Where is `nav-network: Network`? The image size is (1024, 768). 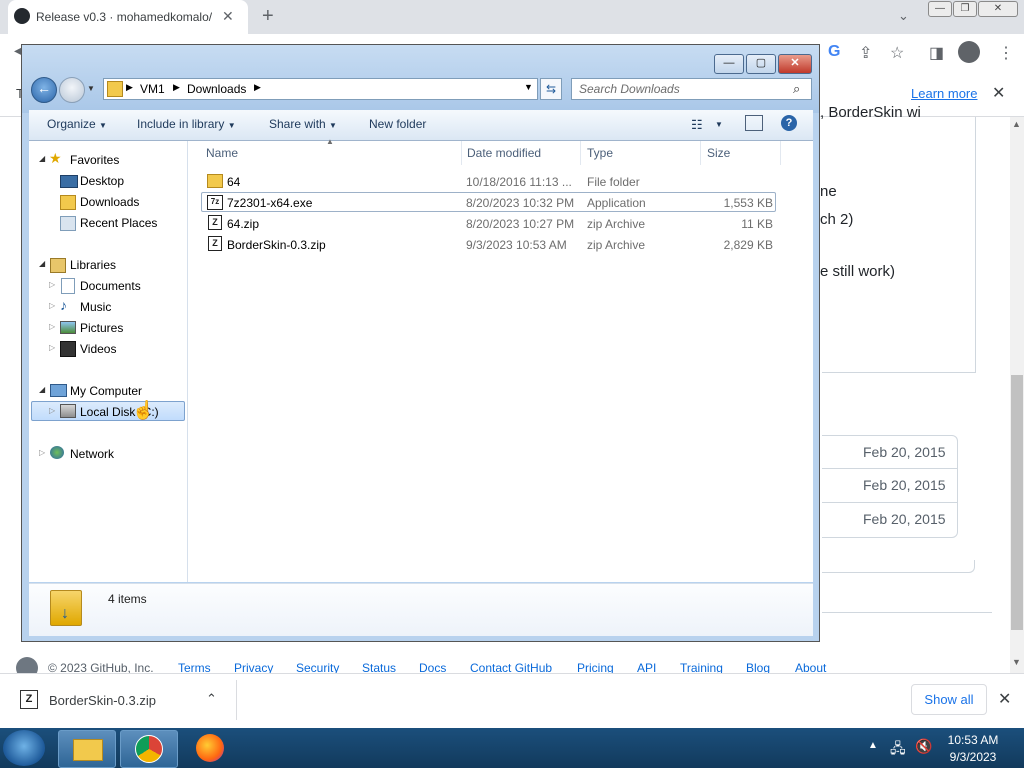
nav-network: Network is located at coordinates (92, 454).